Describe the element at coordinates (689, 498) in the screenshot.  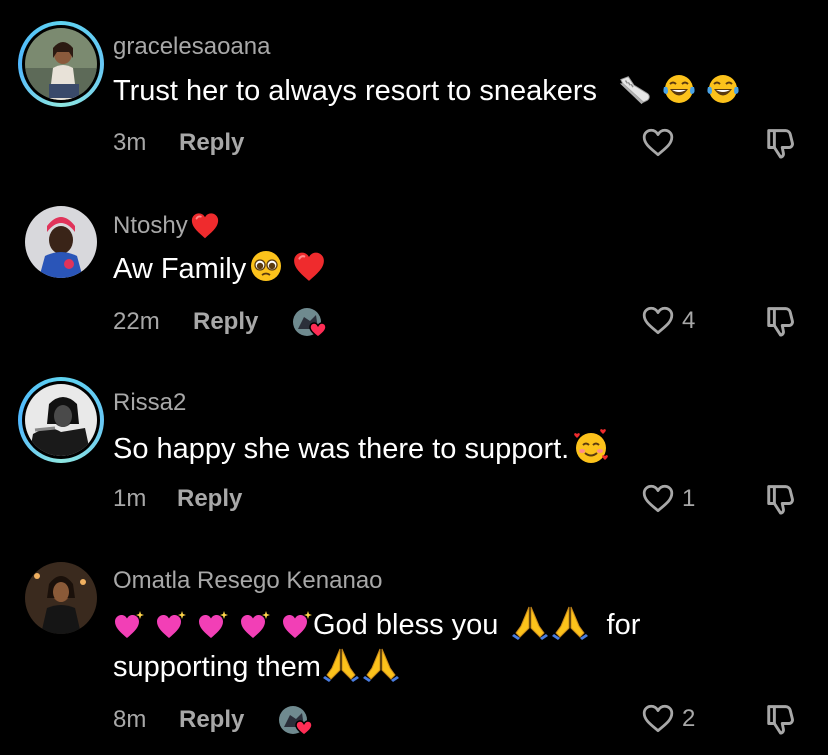
I see `like-count: 1` at that location.